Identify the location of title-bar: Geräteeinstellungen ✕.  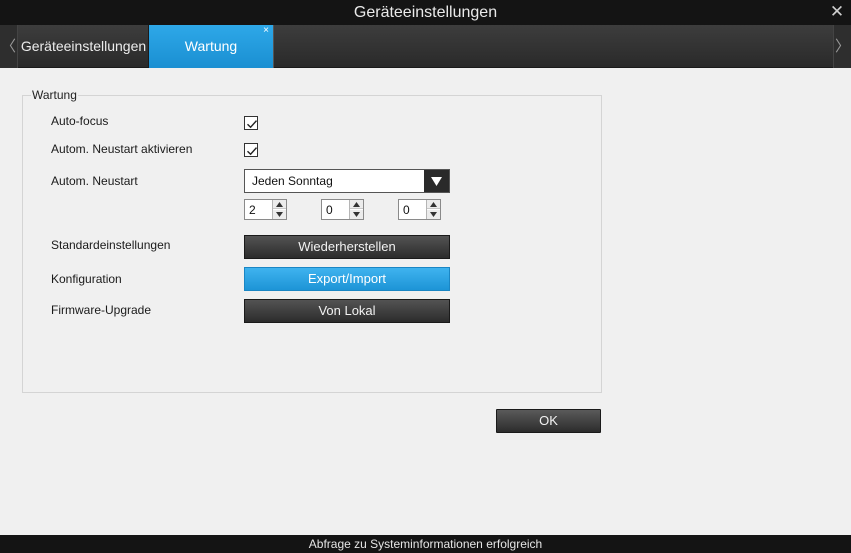
(425, 12).